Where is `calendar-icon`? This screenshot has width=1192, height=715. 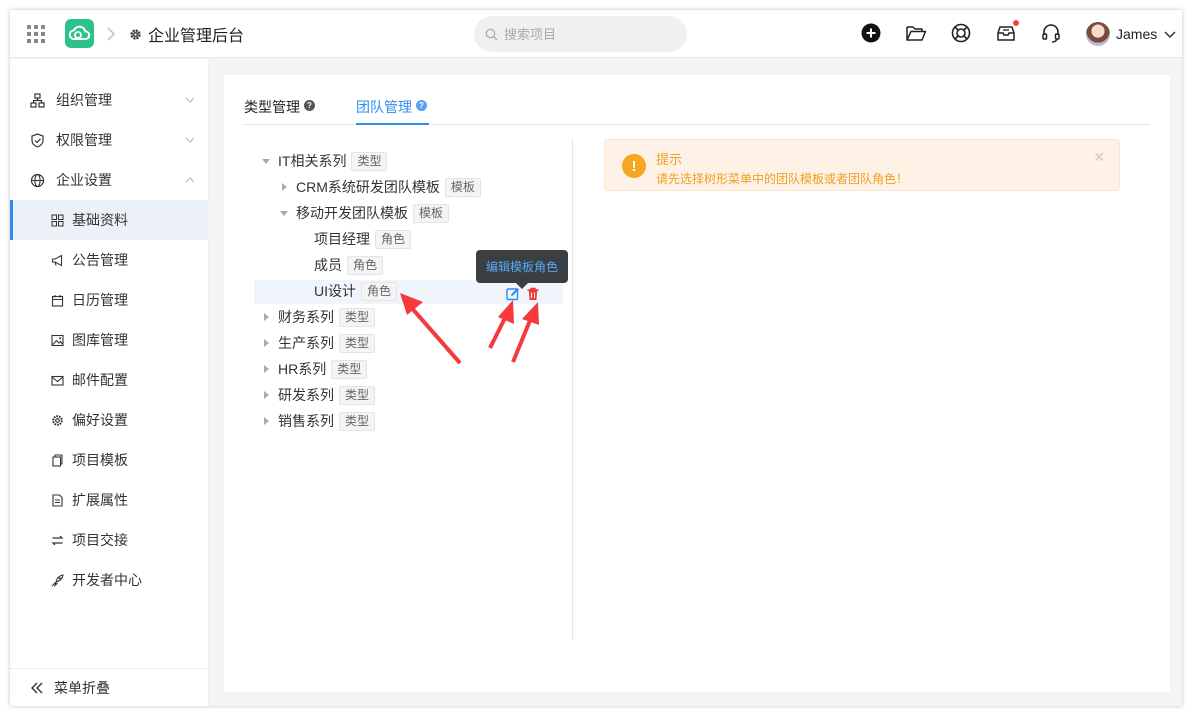 calendar-icon is located at coordinates (57, 300).